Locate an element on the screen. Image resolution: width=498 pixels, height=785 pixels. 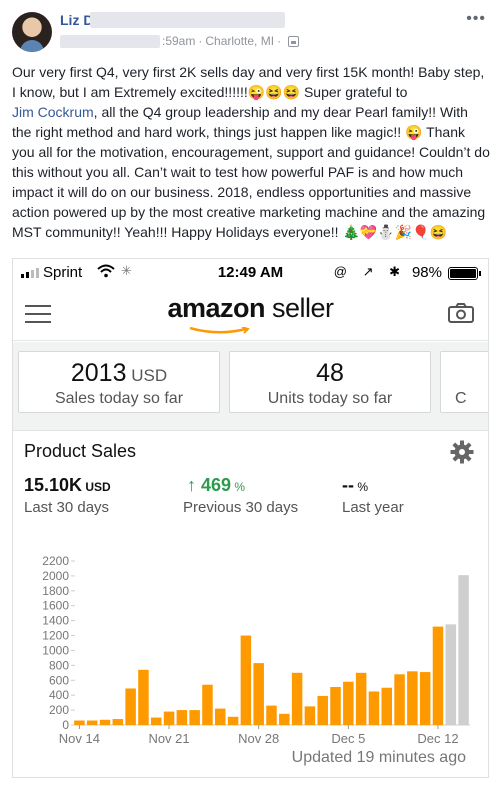
post-meta: :59am · Charlotte, MI · is located at coordinates (180, 41).